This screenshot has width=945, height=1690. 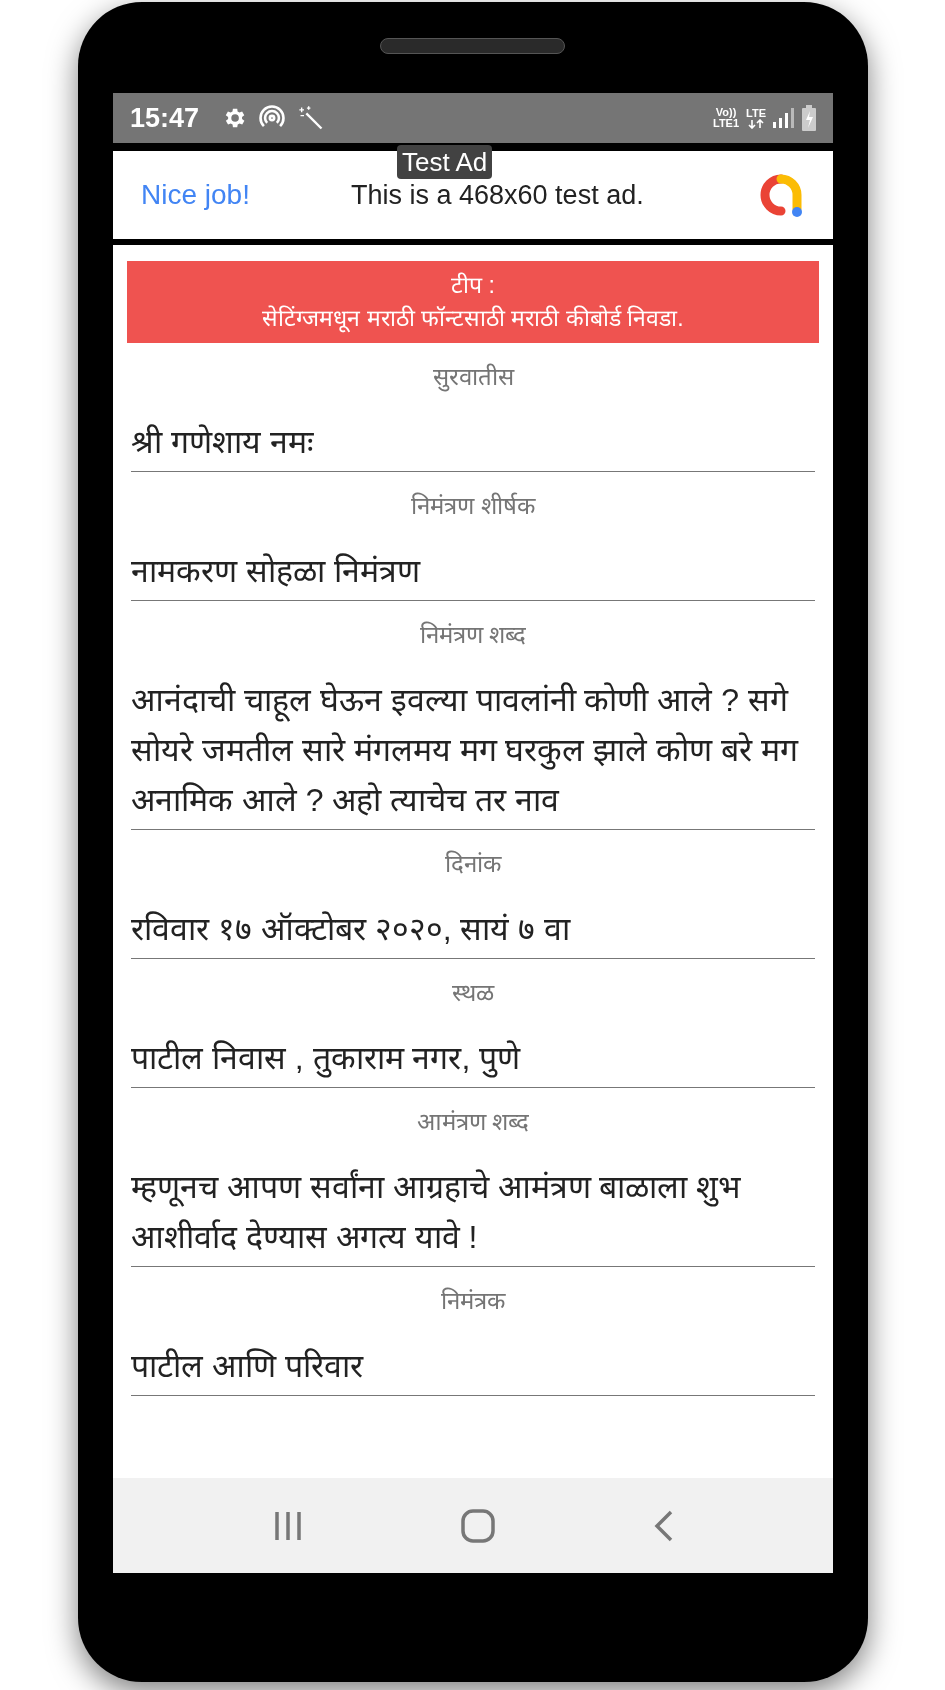 I want to click on input-field: श्री गणेशाय नमः, so click(x=473, y=433).